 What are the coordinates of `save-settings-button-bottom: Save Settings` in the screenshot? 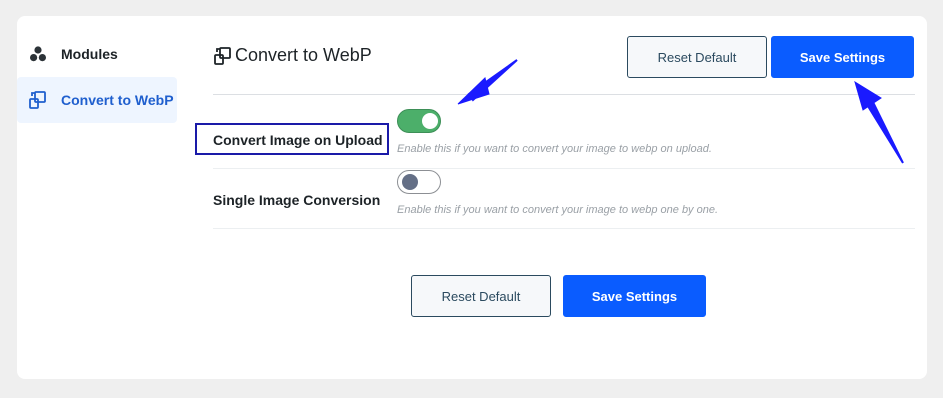 It's located at (634, 296).